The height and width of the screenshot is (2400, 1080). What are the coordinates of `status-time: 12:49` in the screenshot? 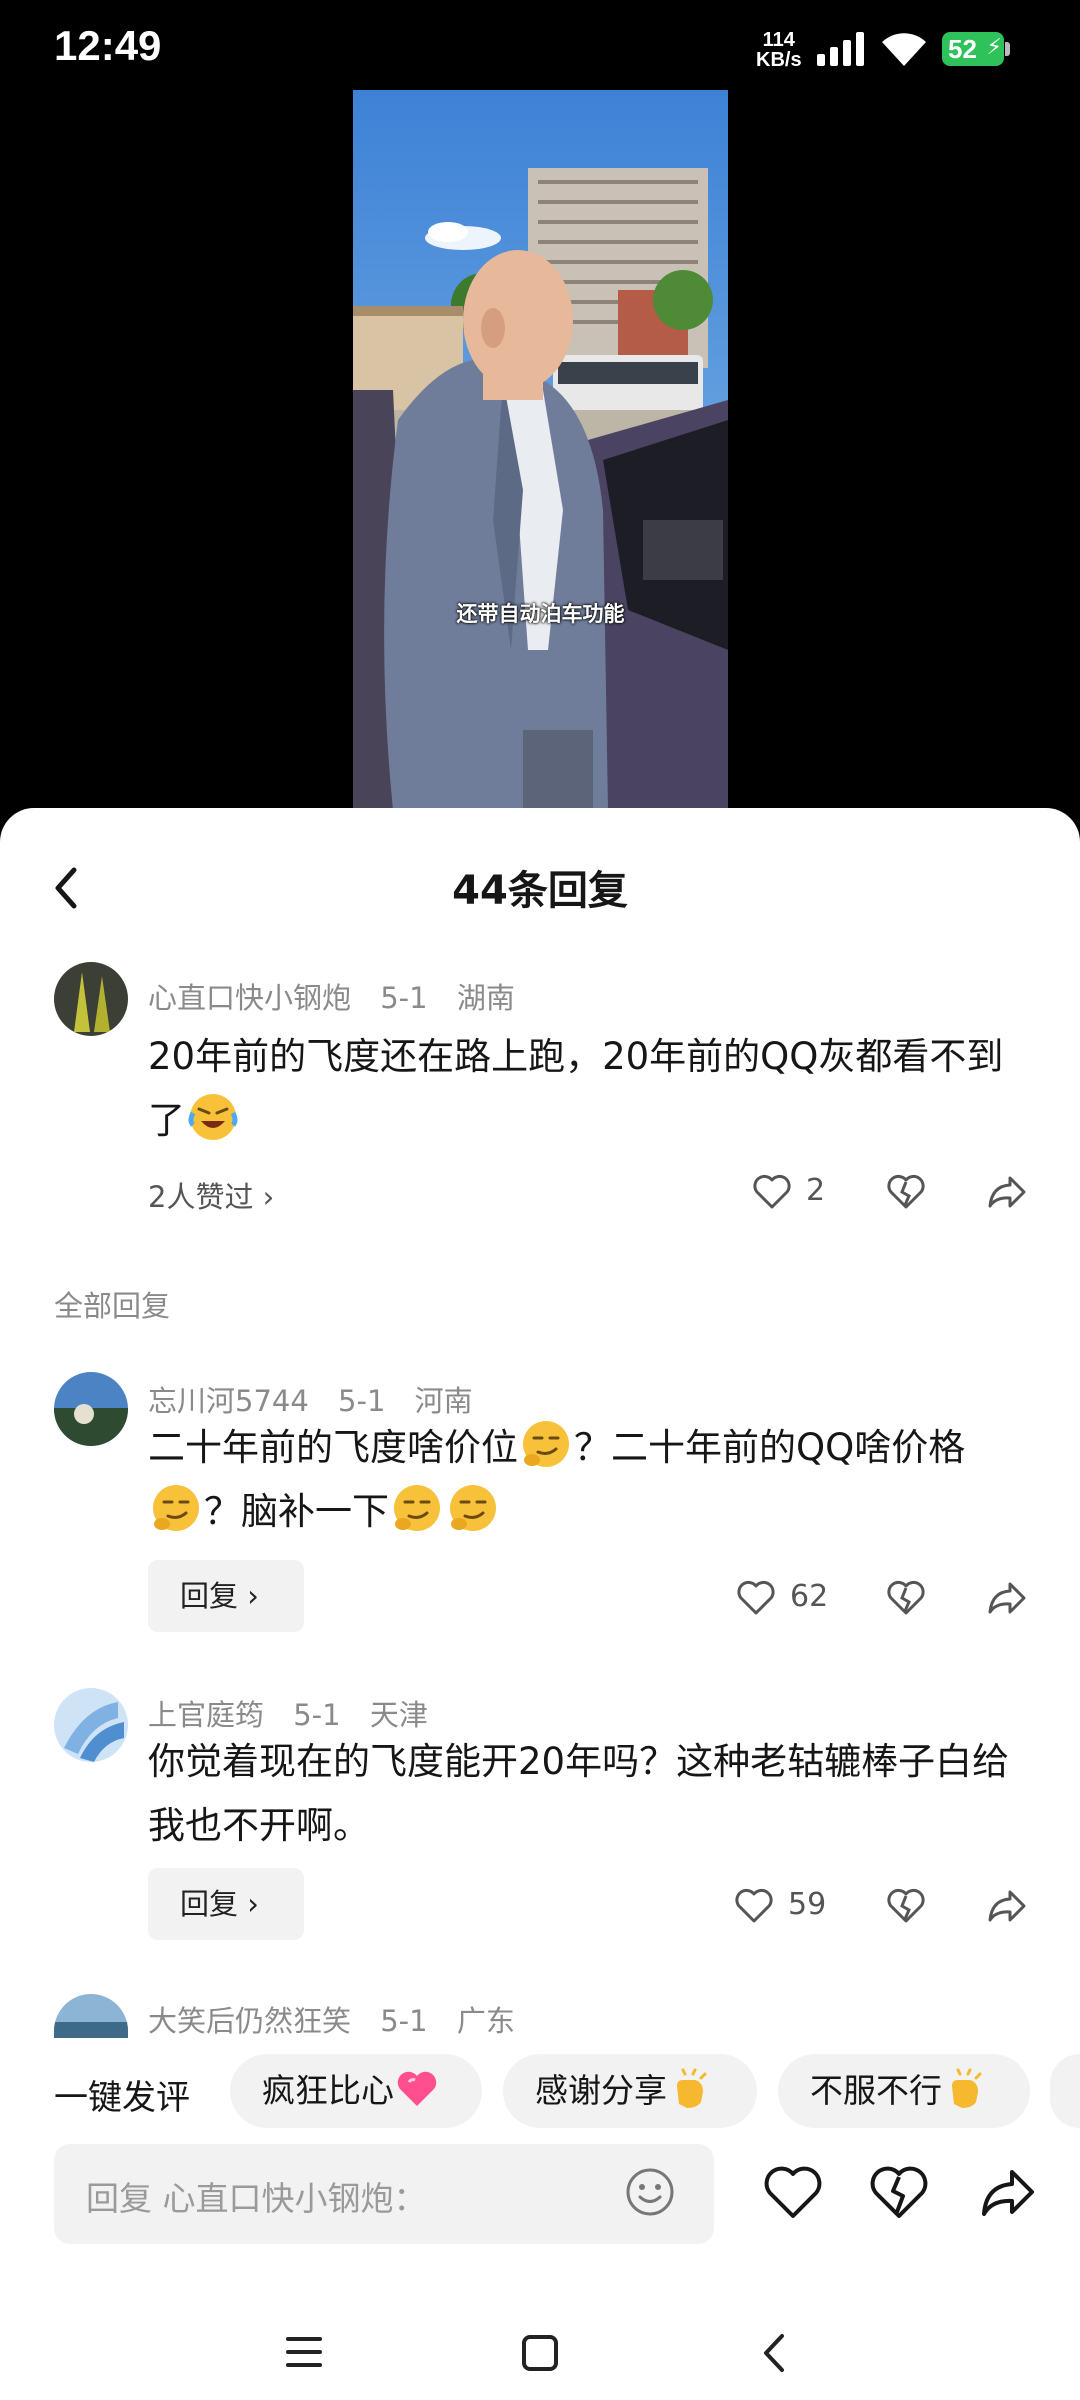 It's located at (108, 45).